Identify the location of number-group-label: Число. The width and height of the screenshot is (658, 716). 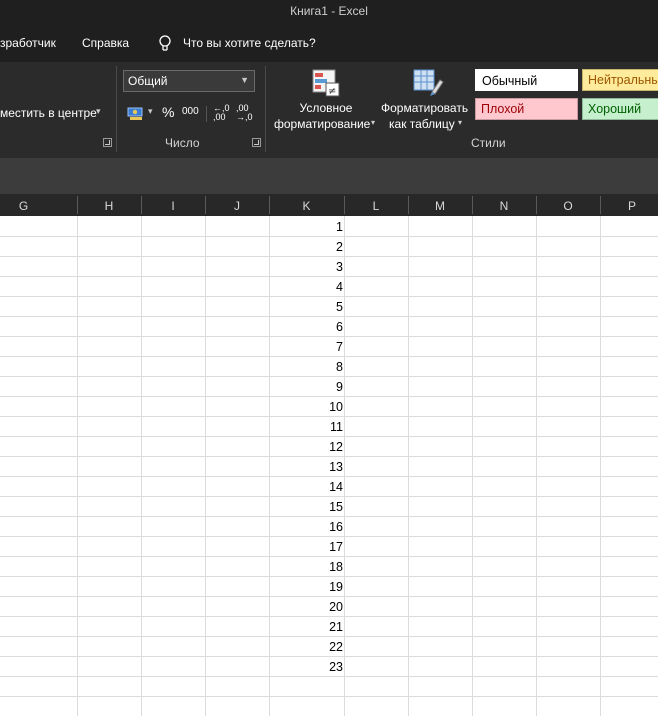
(182, 143).